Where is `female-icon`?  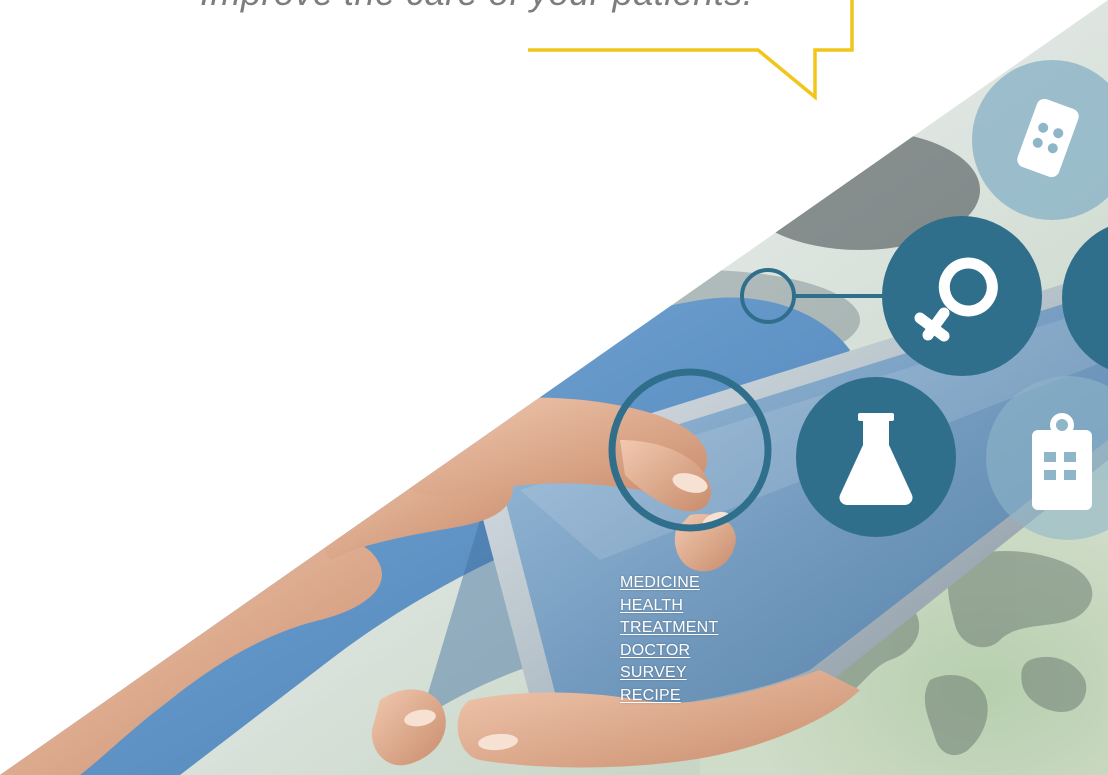
female-icon is located at coordinates (962, 296).